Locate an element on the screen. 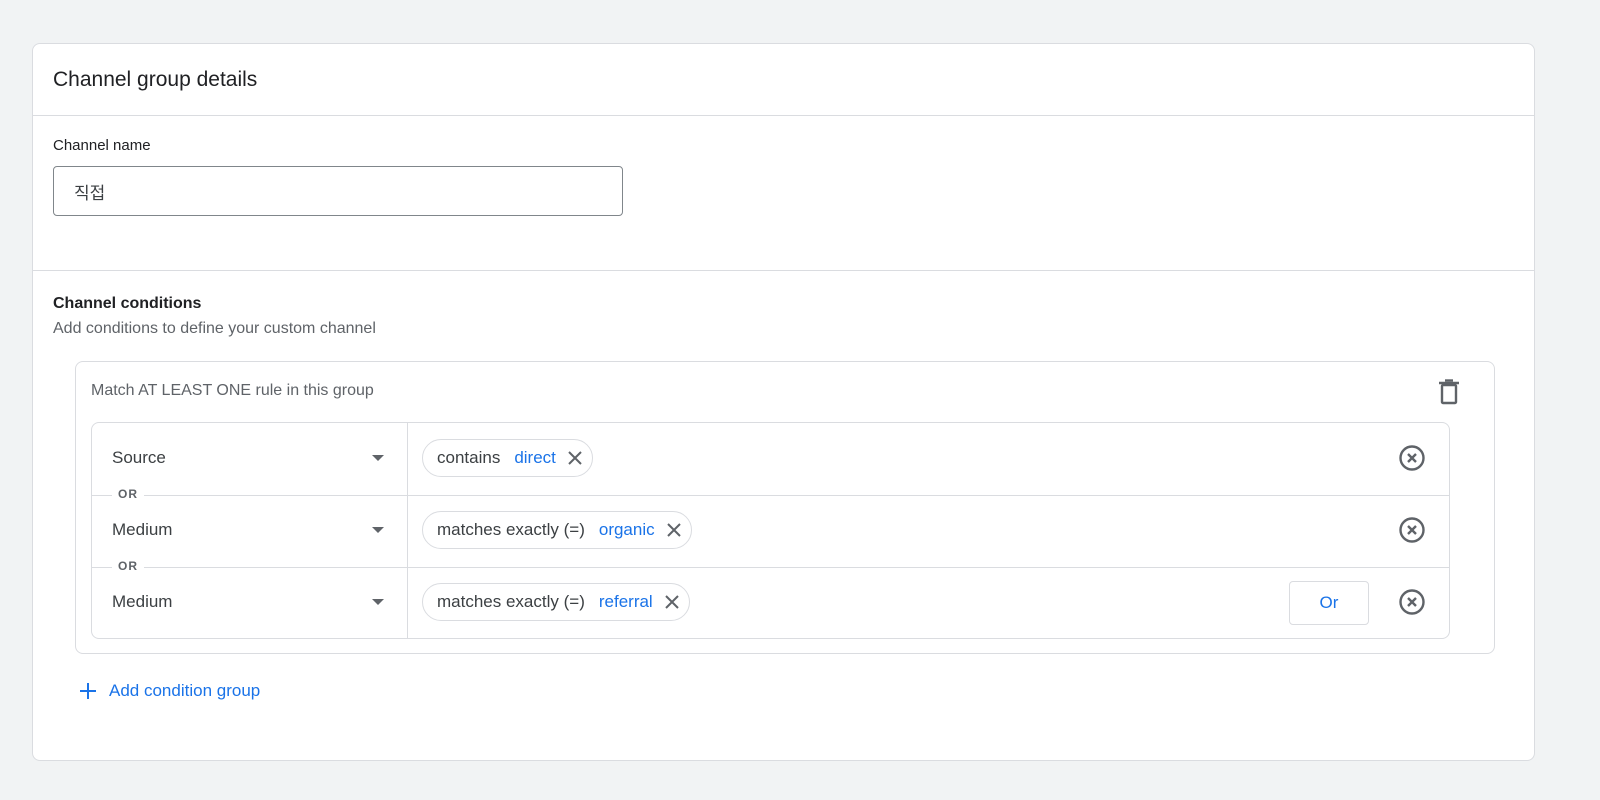  add-condition-group-label: Add condition group is located at coordinates (185, 690).